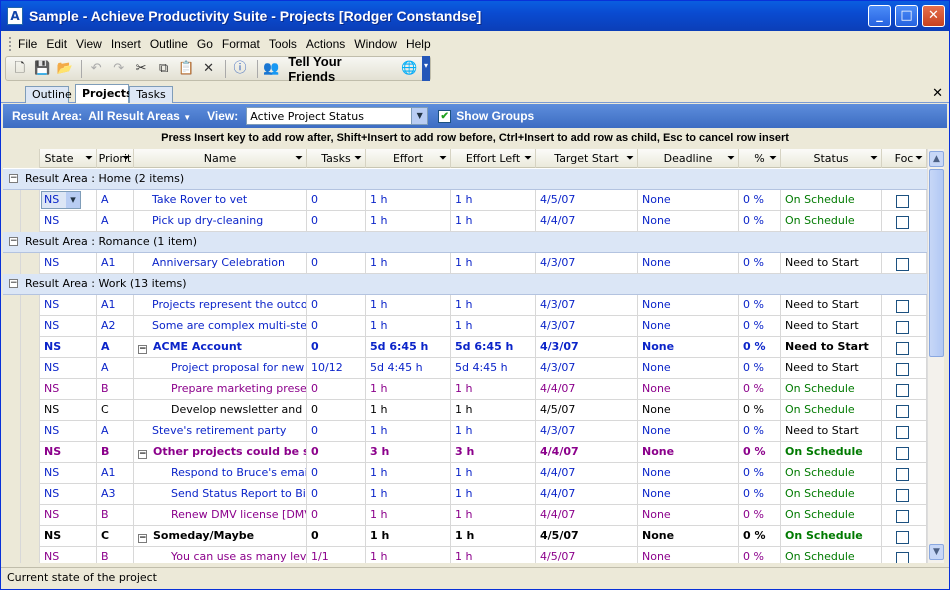 The width and height of the screenshot is (950, 590). I want to click on filter-icon: ⏷, so click(731, 158).